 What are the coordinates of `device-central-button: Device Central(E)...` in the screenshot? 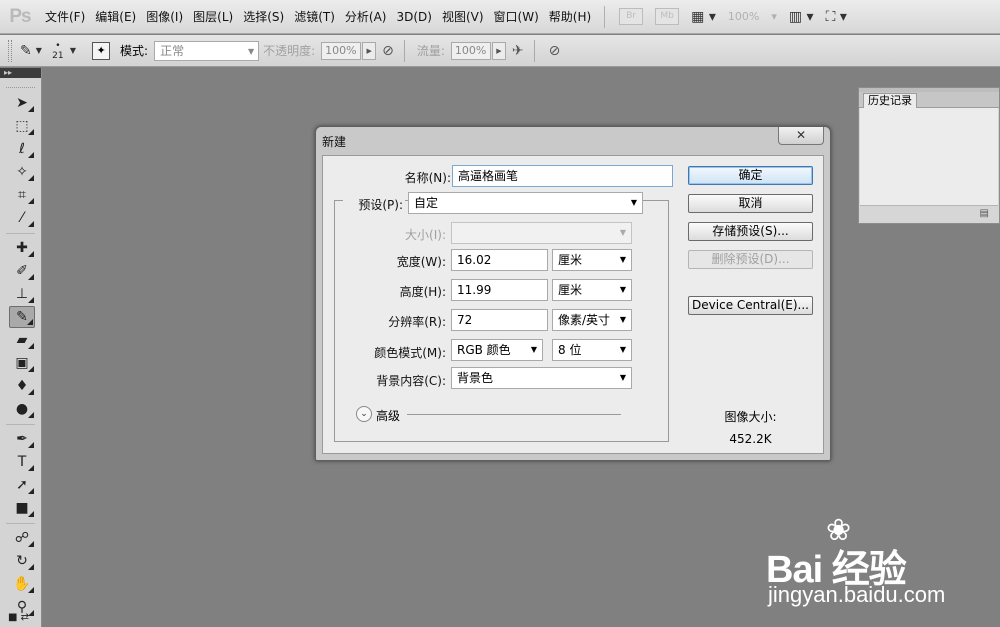 It's located at (750, 305).